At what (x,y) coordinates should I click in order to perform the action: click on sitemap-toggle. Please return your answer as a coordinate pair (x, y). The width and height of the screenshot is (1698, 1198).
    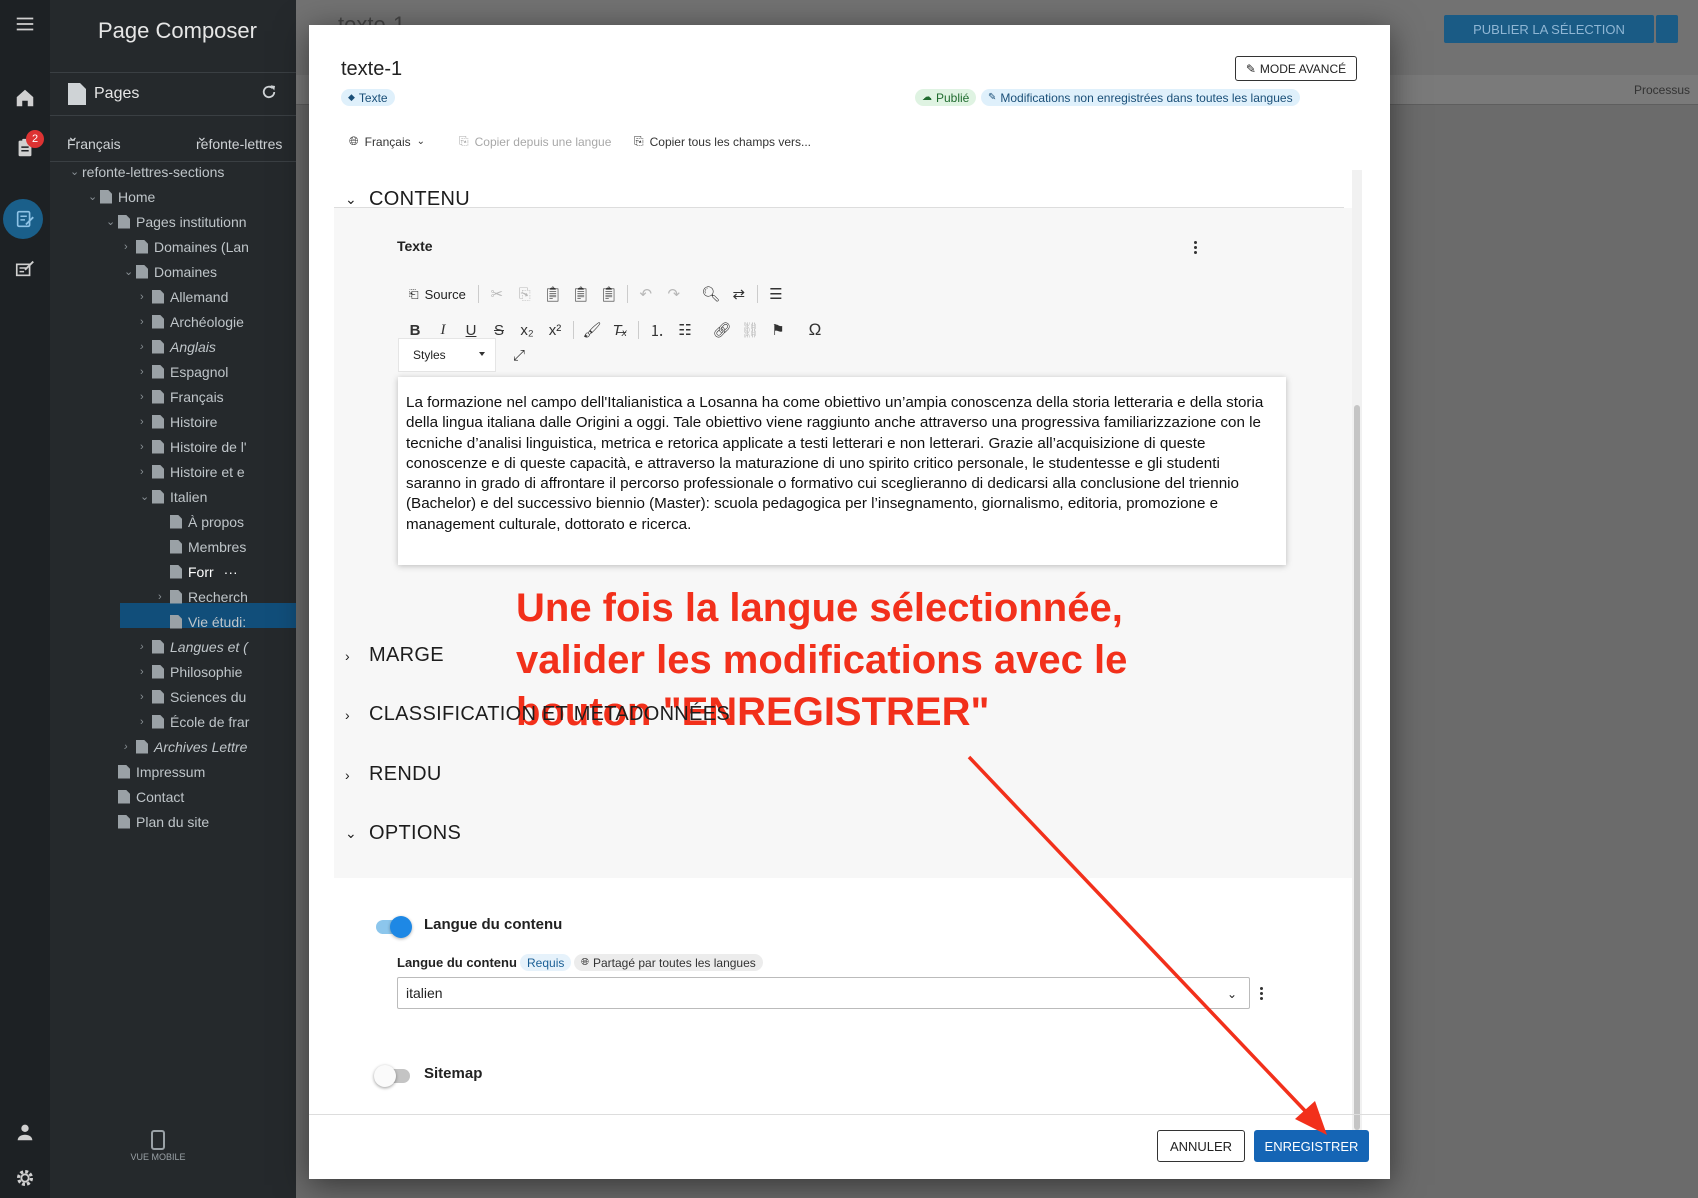
    Looking at the image, I should click on (392, 1076).